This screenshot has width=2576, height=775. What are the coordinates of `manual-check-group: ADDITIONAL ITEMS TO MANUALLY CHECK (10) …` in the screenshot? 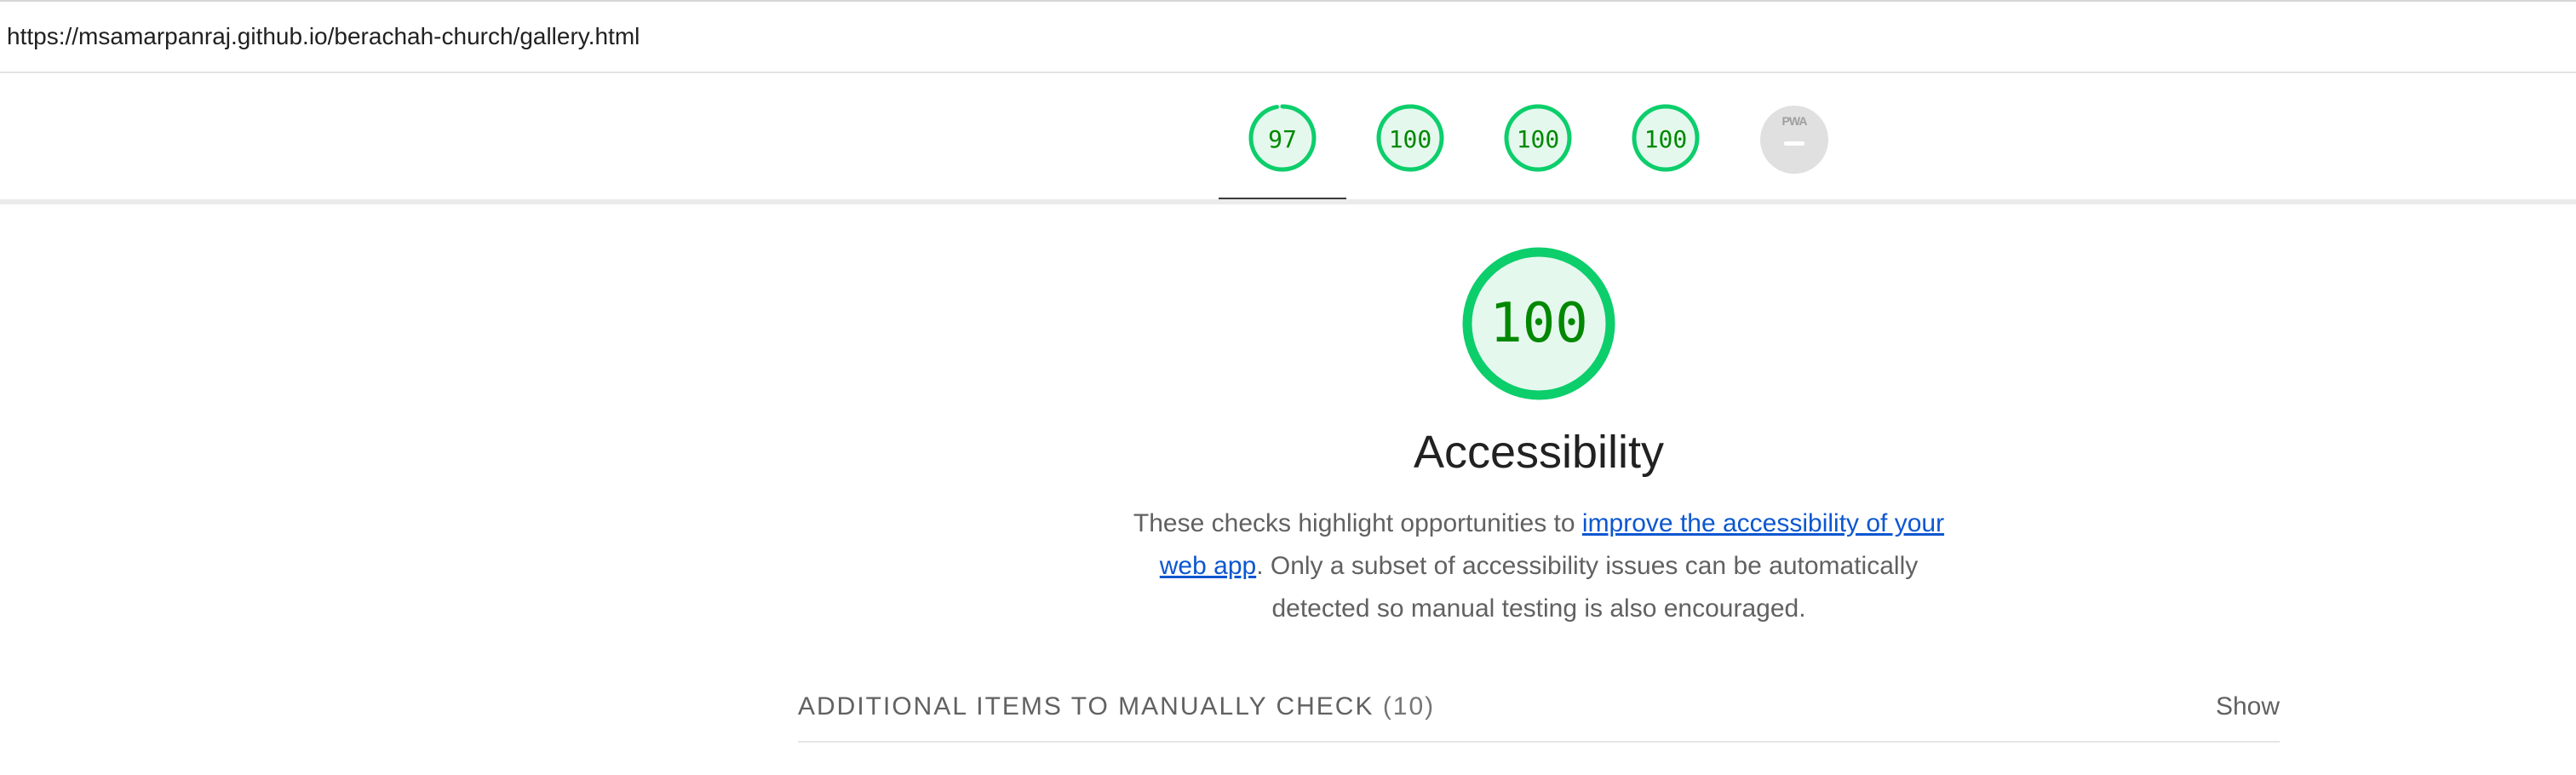 It's located at (1539, 707).